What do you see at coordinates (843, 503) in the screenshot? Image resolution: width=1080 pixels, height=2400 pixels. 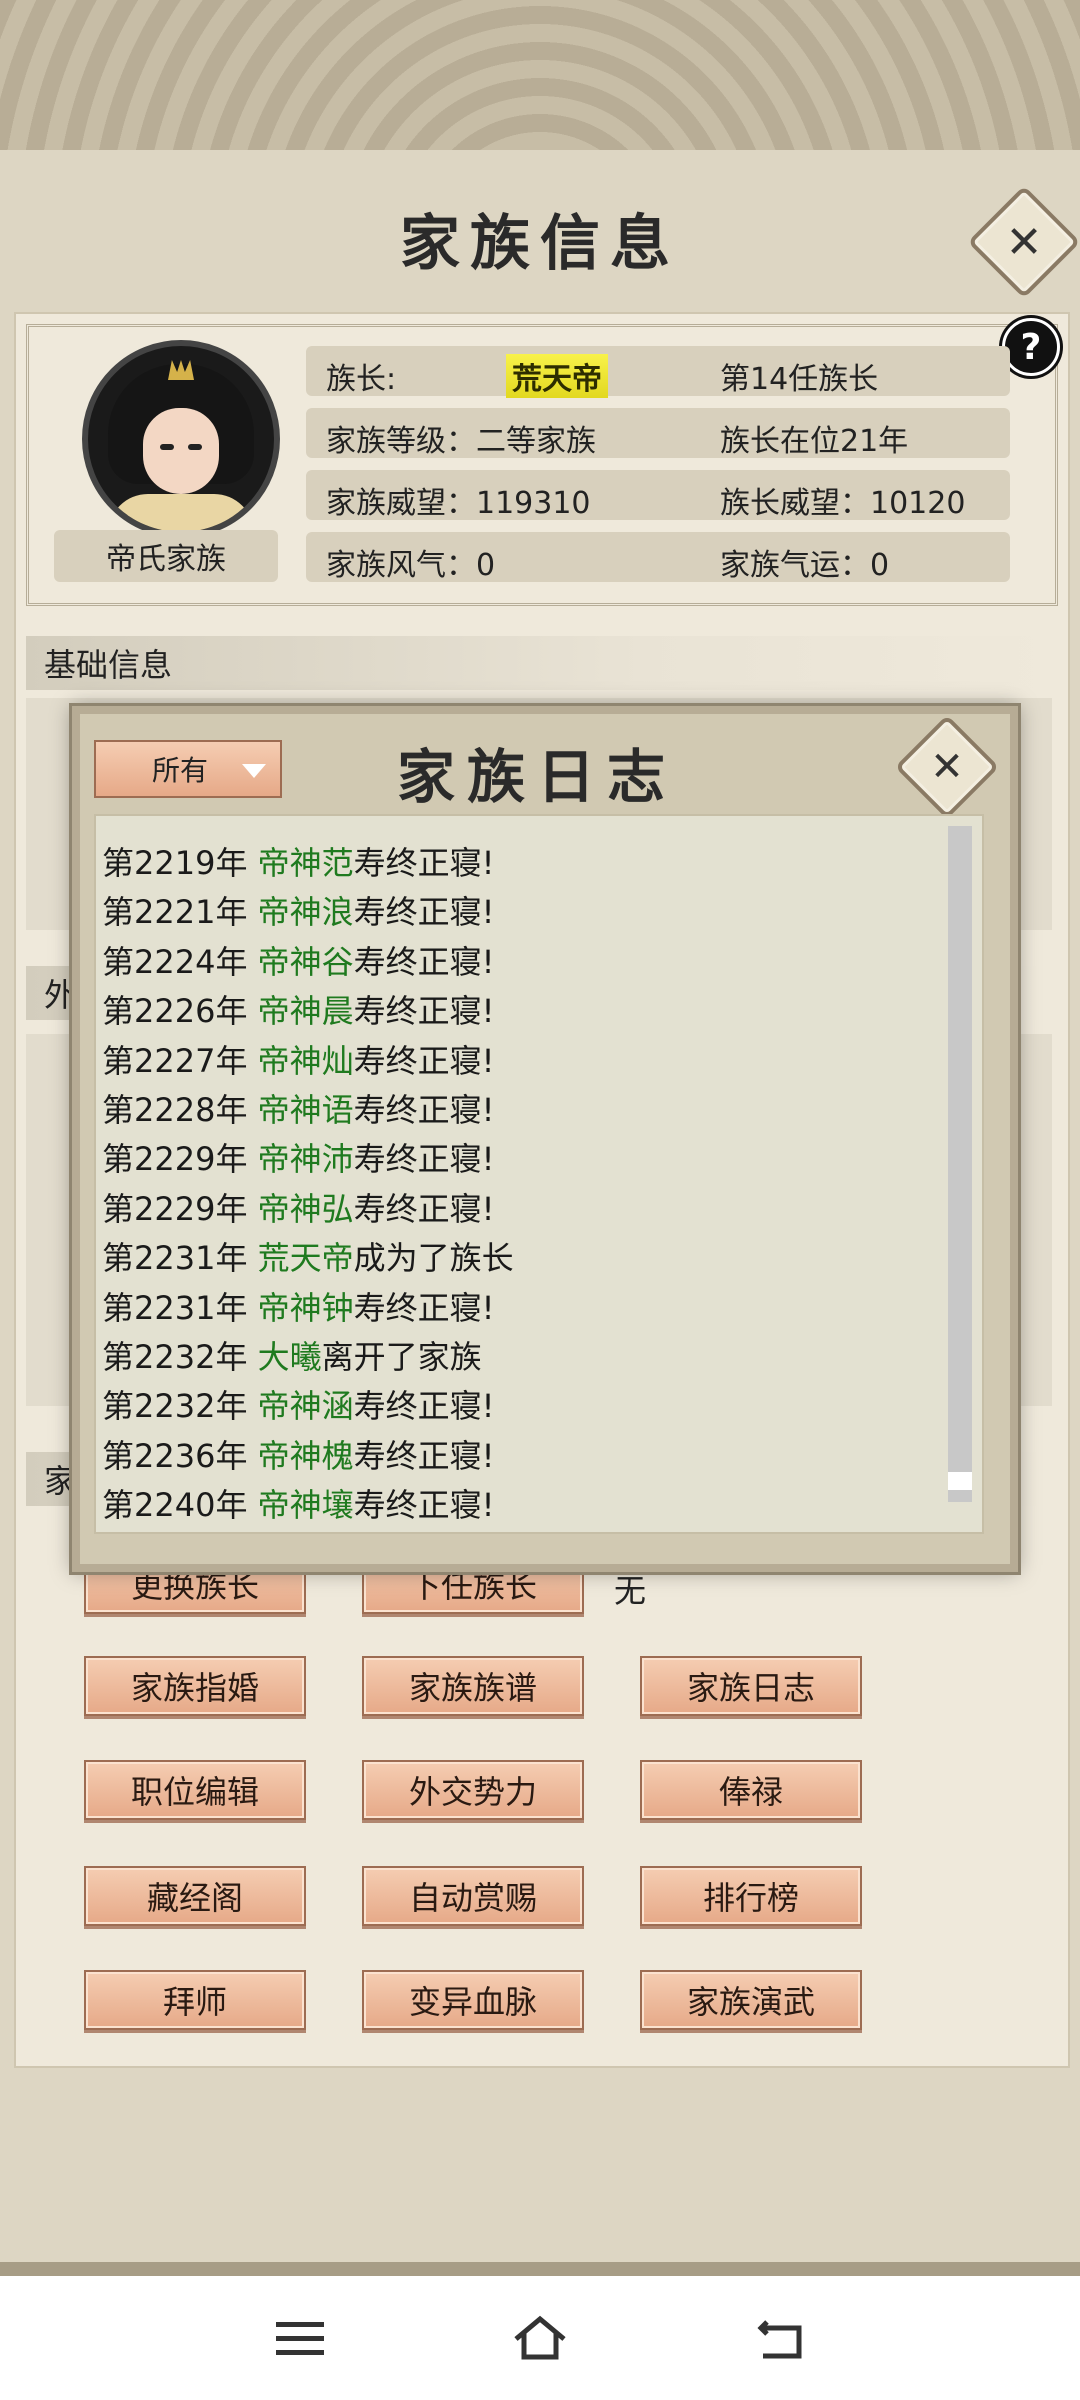 I see `leader-prestige: 族长威望：10120` at bounding box center [843, 503].